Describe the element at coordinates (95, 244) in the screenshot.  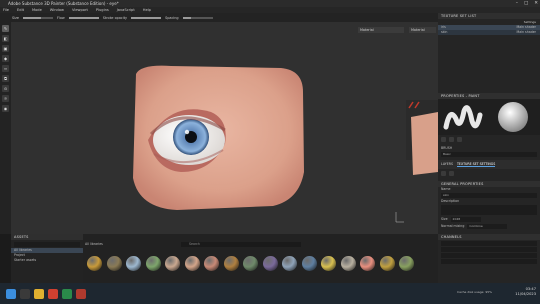
I see `library-dropdown: All libraries` at that location.